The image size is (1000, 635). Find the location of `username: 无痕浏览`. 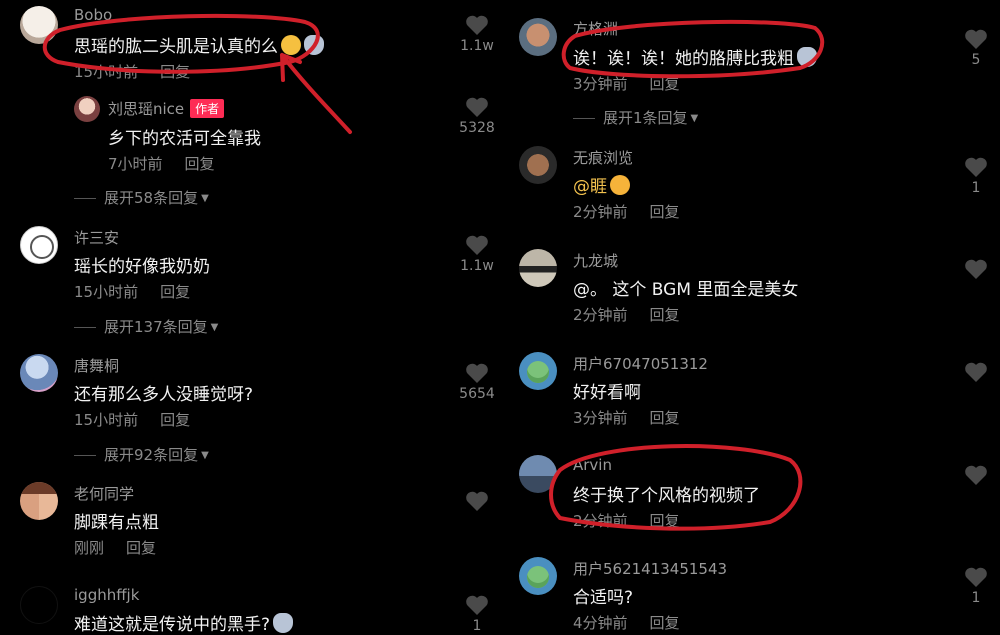

username: 无痕浏览 is located at coordinates (603, 157).